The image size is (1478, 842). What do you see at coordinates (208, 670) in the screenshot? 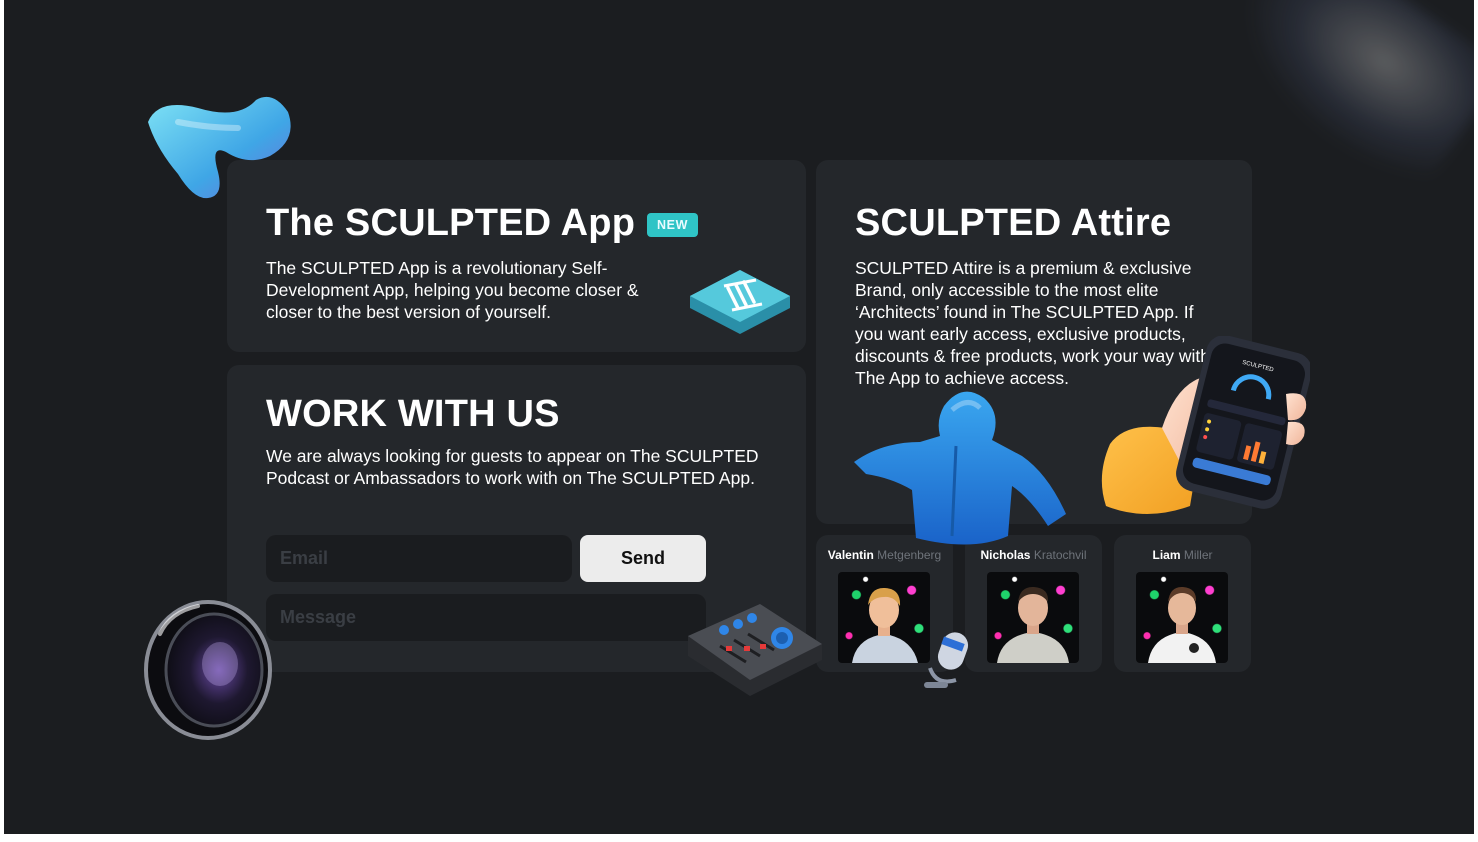
I see `lens-3d-icon` at bounding box center [208, 670].